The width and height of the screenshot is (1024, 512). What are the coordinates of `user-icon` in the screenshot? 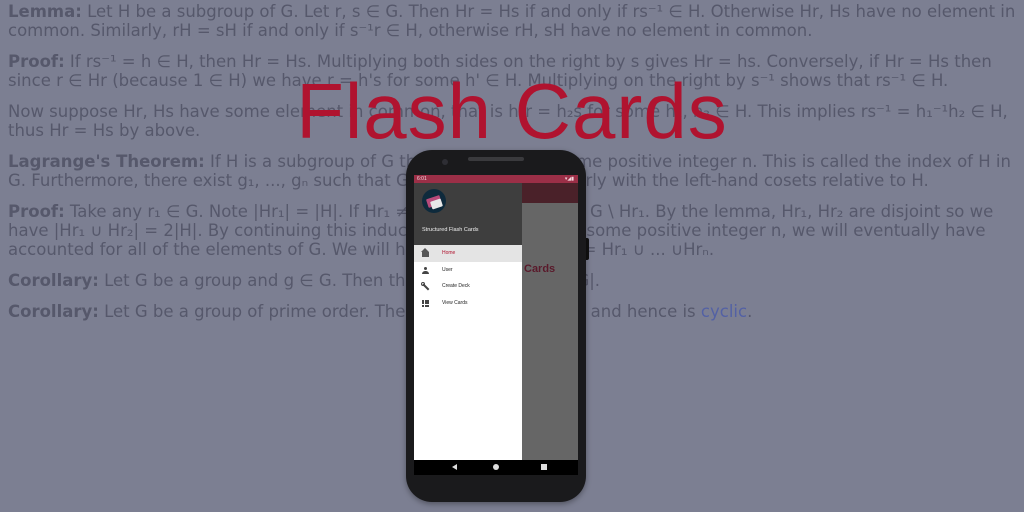 It's located at (425, 270).